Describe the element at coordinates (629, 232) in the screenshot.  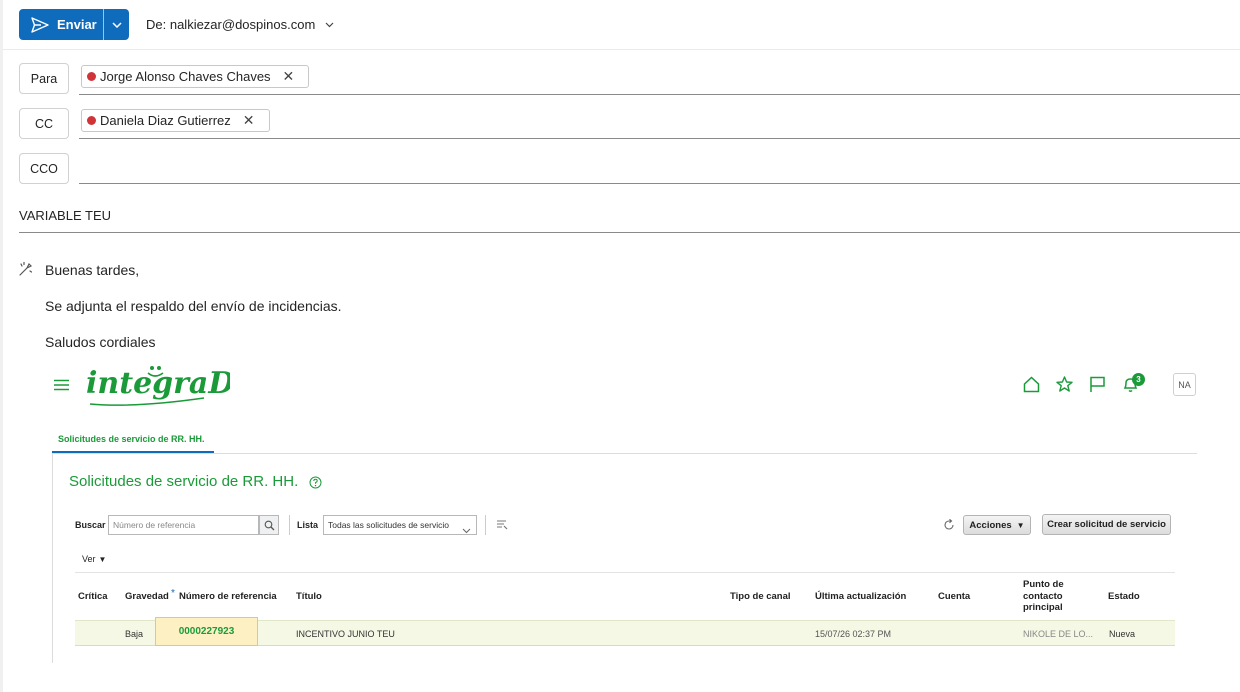
I see `subject-underline` at that location.